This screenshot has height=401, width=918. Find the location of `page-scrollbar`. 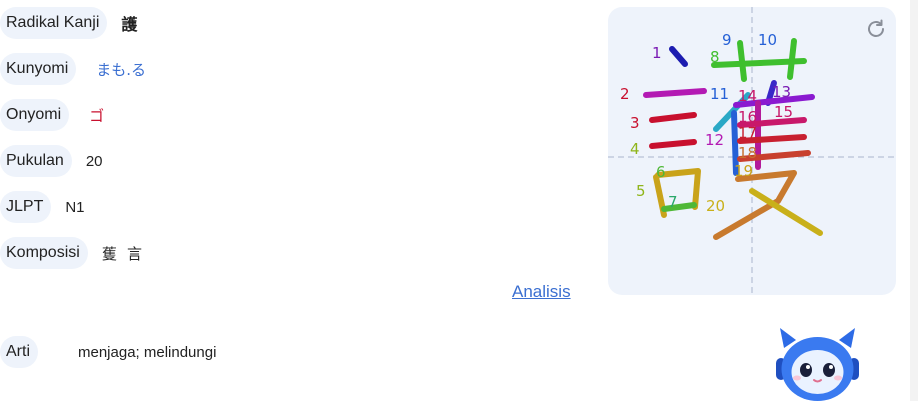

page-scrollbar is located at coordinates (914, 200).